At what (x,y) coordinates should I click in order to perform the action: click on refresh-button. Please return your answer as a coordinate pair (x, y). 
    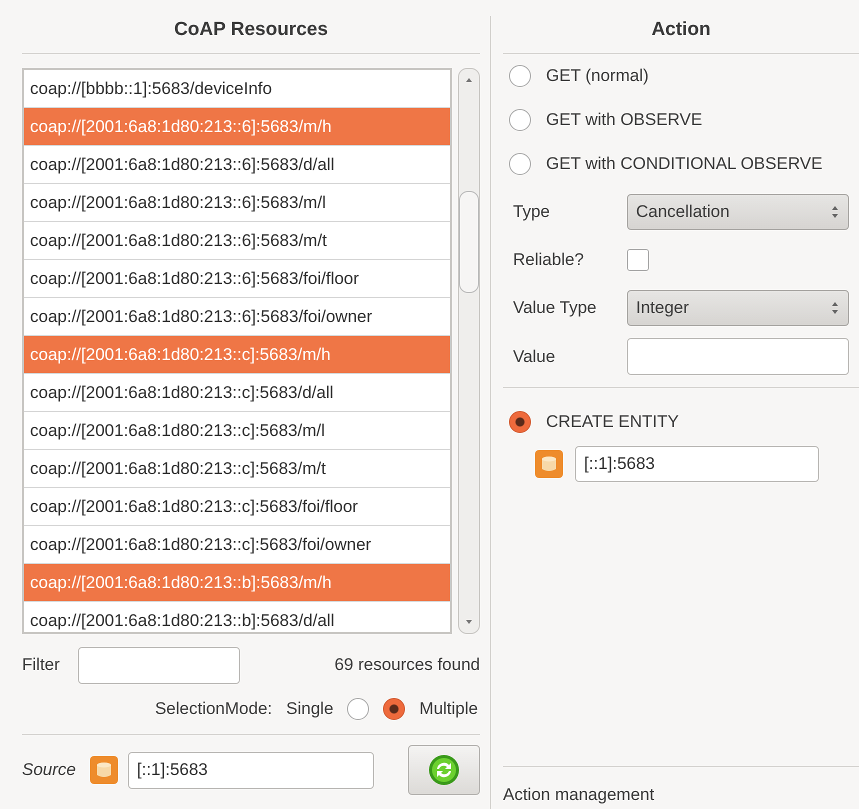
    Looking at the image, I should click on (444, 770).